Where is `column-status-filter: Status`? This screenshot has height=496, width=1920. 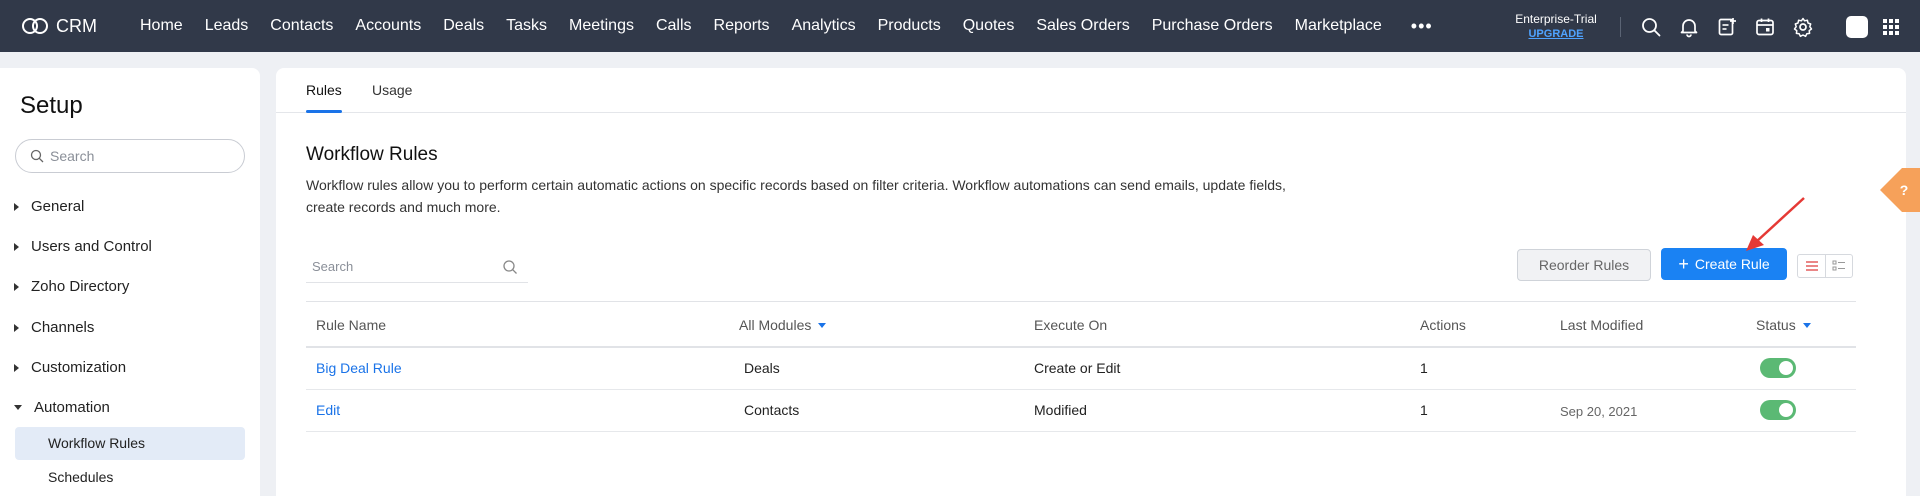
column-status-filter: Status is located at coordinates (1783, 325).